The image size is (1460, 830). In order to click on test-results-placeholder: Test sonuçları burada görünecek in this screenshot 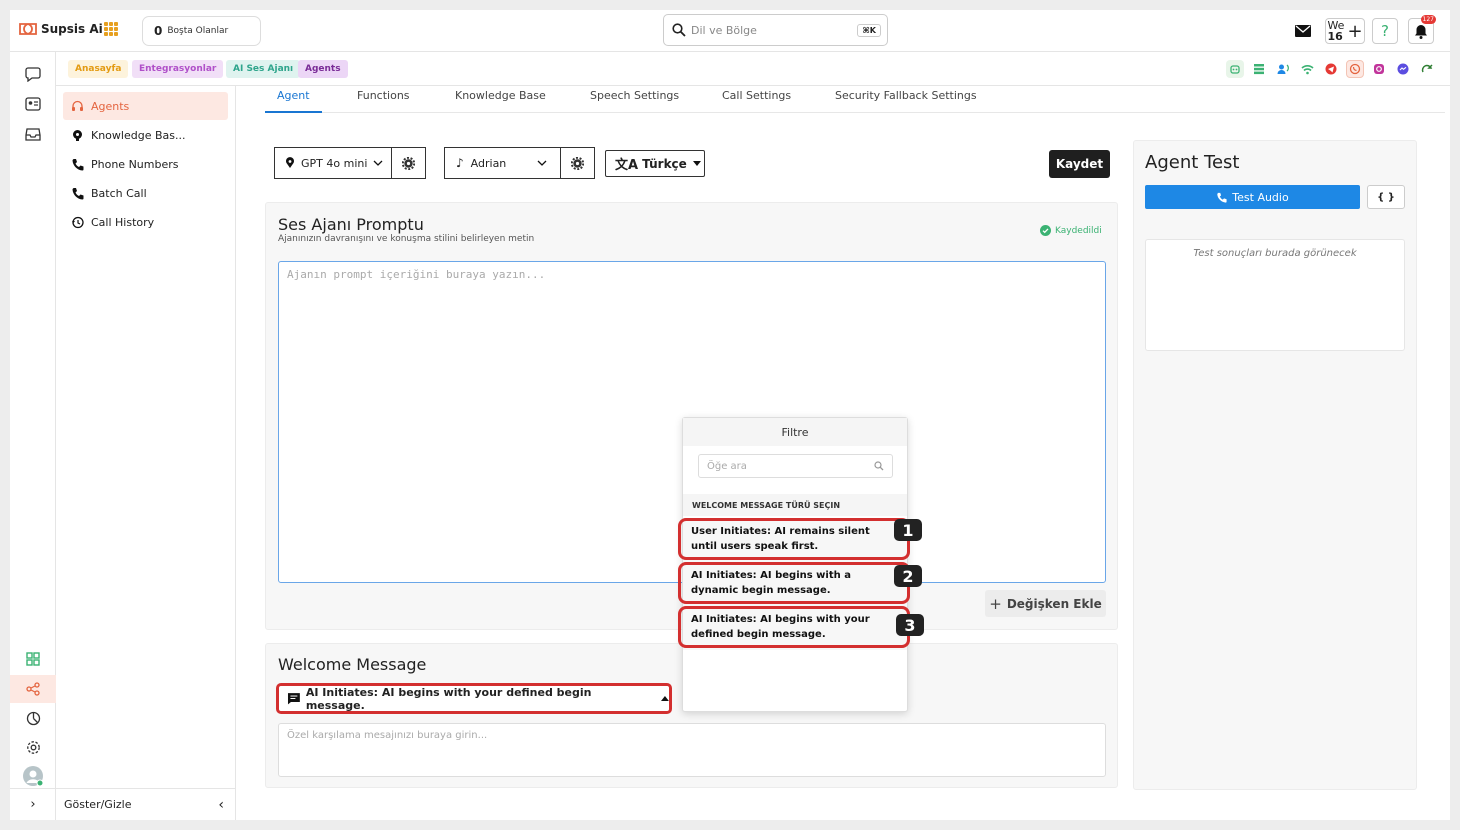, I will do `click(1275, 253)`.